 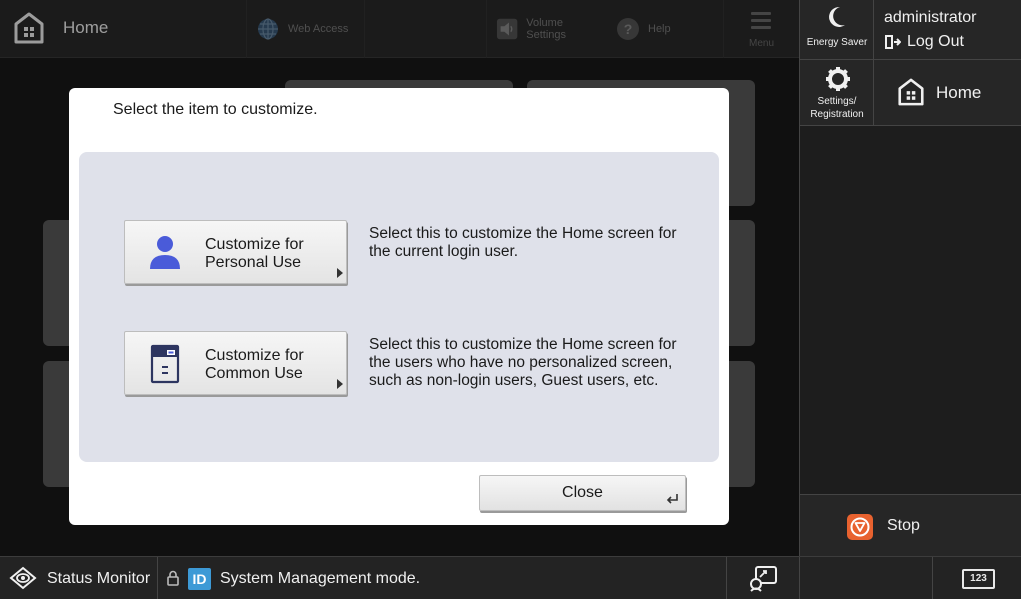 I want to click on keyboard-button: 123, so click(x=976, y=578).